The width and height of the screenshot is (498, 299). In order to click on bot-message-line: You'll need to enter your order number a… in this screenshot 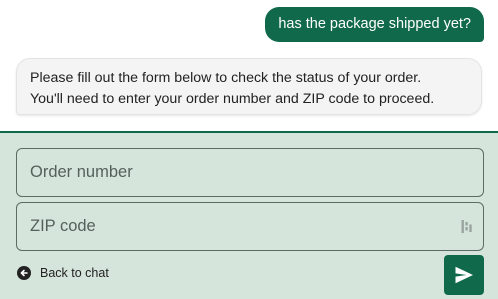, I will do `click(232, 99)`.